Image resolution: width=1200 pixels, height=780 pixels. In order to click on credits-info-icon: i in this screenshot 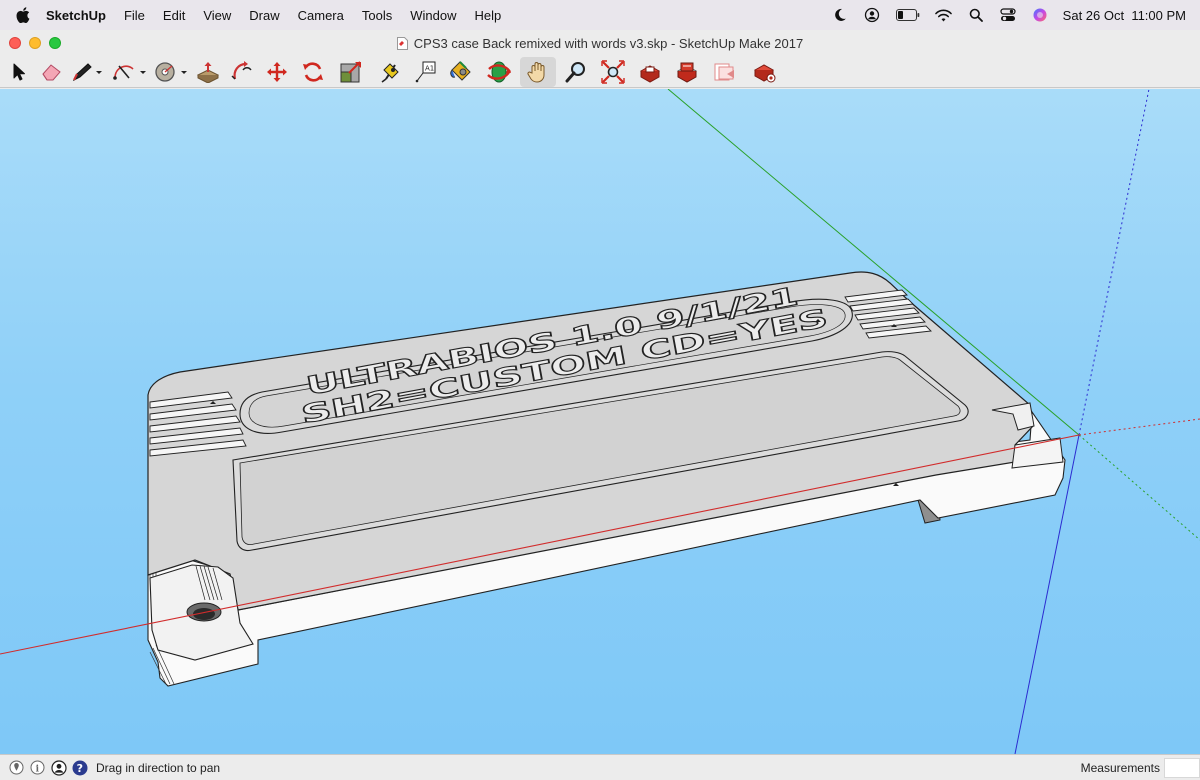, I will do `click(37, 767)`.